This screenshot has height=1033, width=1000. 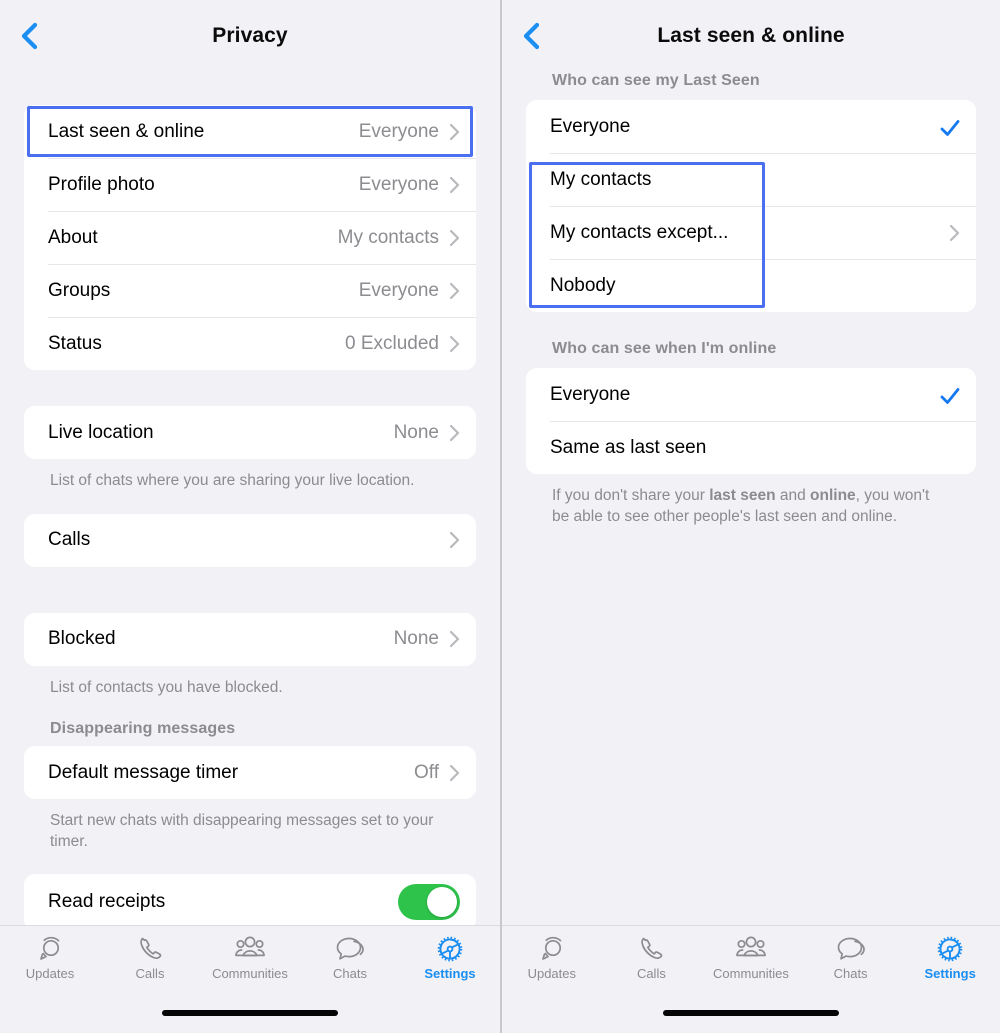 I want to click on right-nav-bar: Last seen & online, so click(x=751, y=36).